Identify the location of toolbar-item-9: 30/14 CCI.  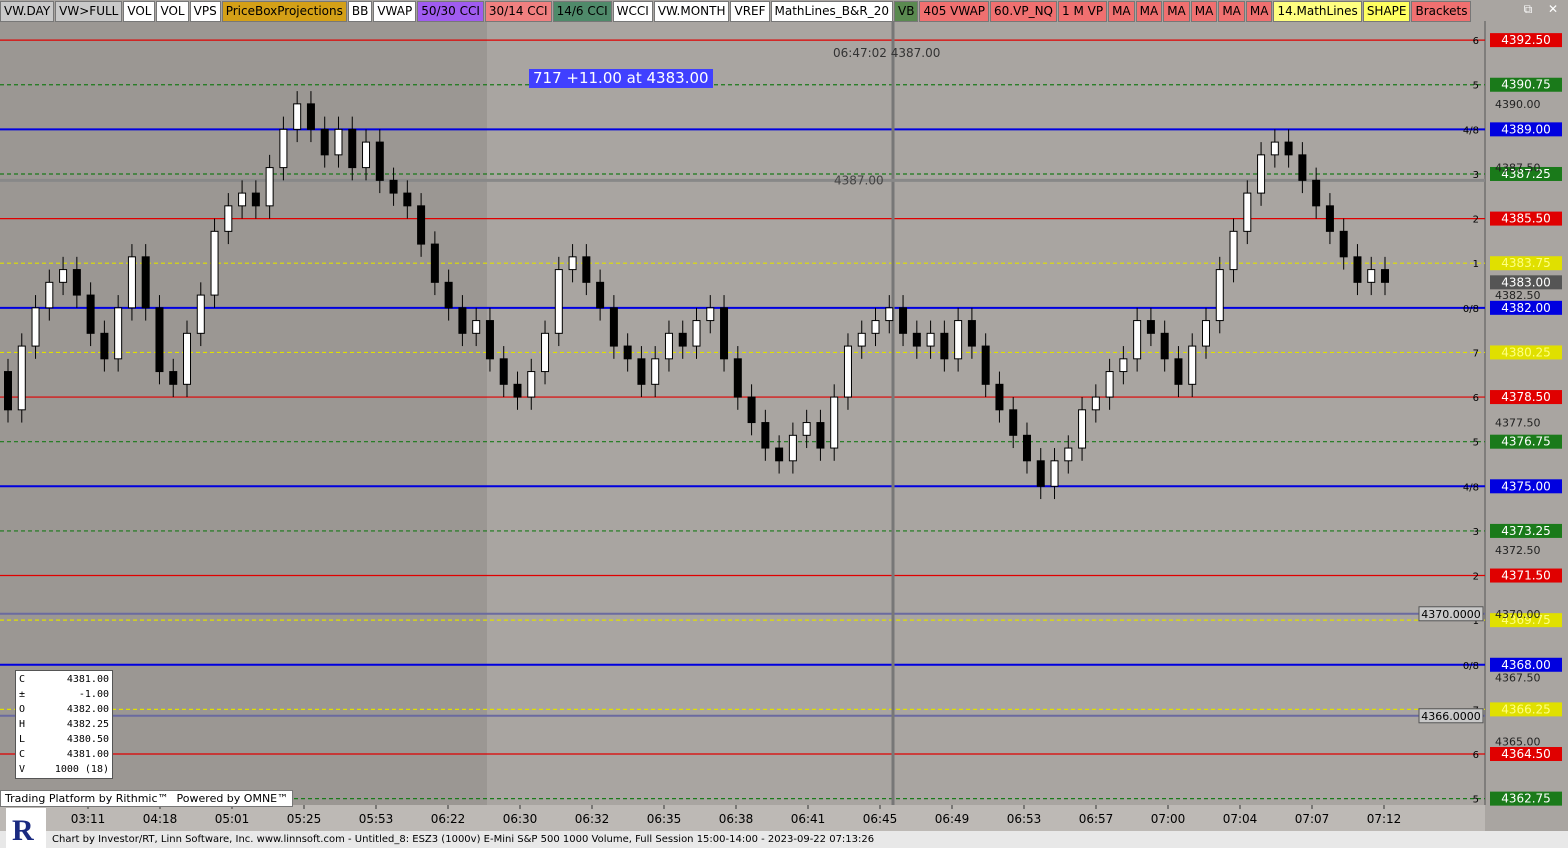
(518, 11).